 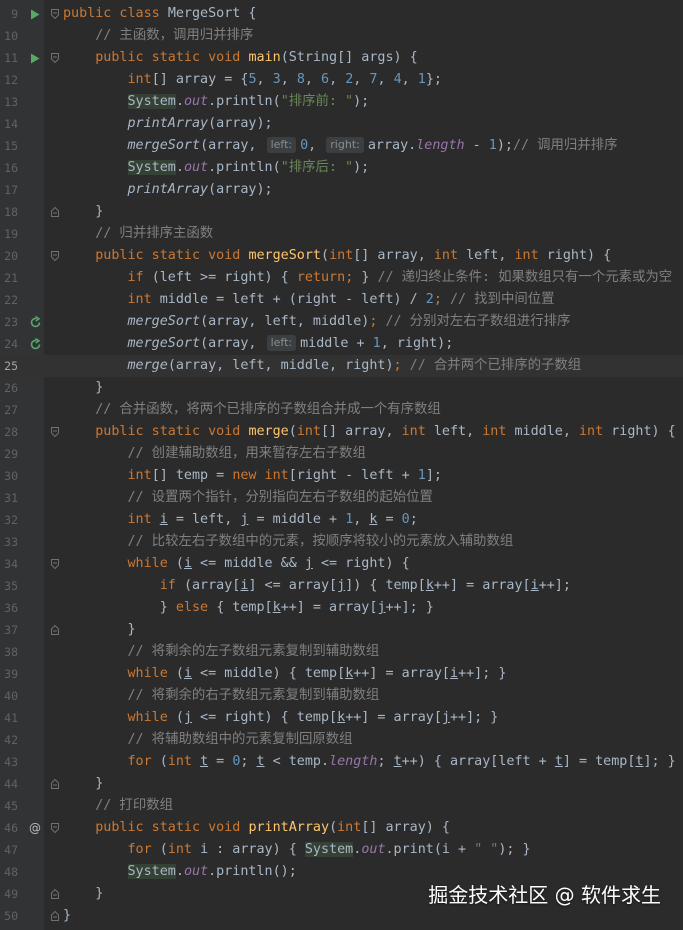 What do you see at coordinates (9, 828) in the screenshot?
I see `line-number: 46` at bounding box center [9, 828].